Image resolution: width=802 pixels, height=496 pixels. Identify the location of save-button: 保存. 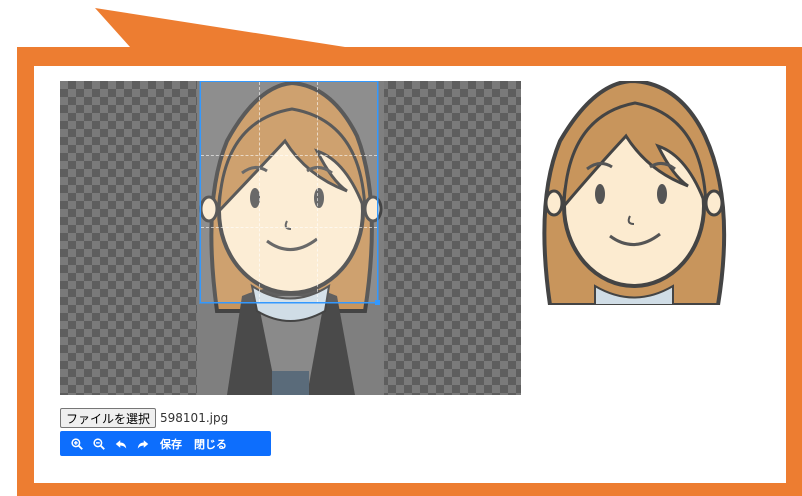
(171, 443).